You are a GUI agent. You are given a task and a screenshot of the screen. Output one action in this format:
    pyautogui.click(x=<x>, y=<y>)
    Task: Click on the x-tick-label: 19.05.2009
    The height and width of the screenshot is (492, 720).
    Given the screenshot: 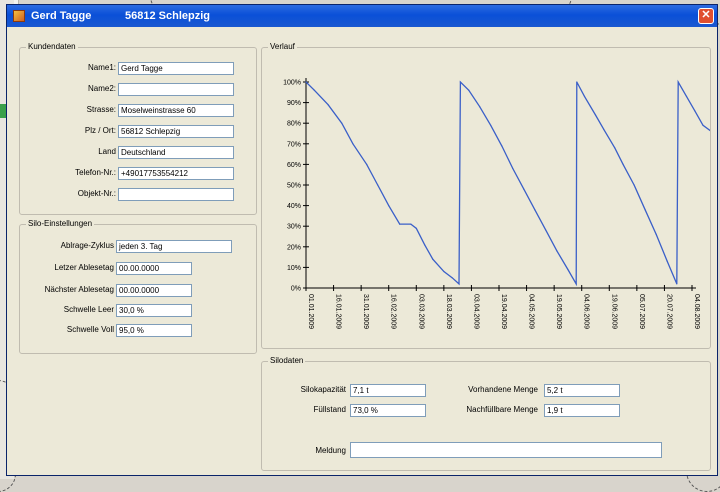 What is the action you would take?
    pyautogui.click(x=558, y=311)
    